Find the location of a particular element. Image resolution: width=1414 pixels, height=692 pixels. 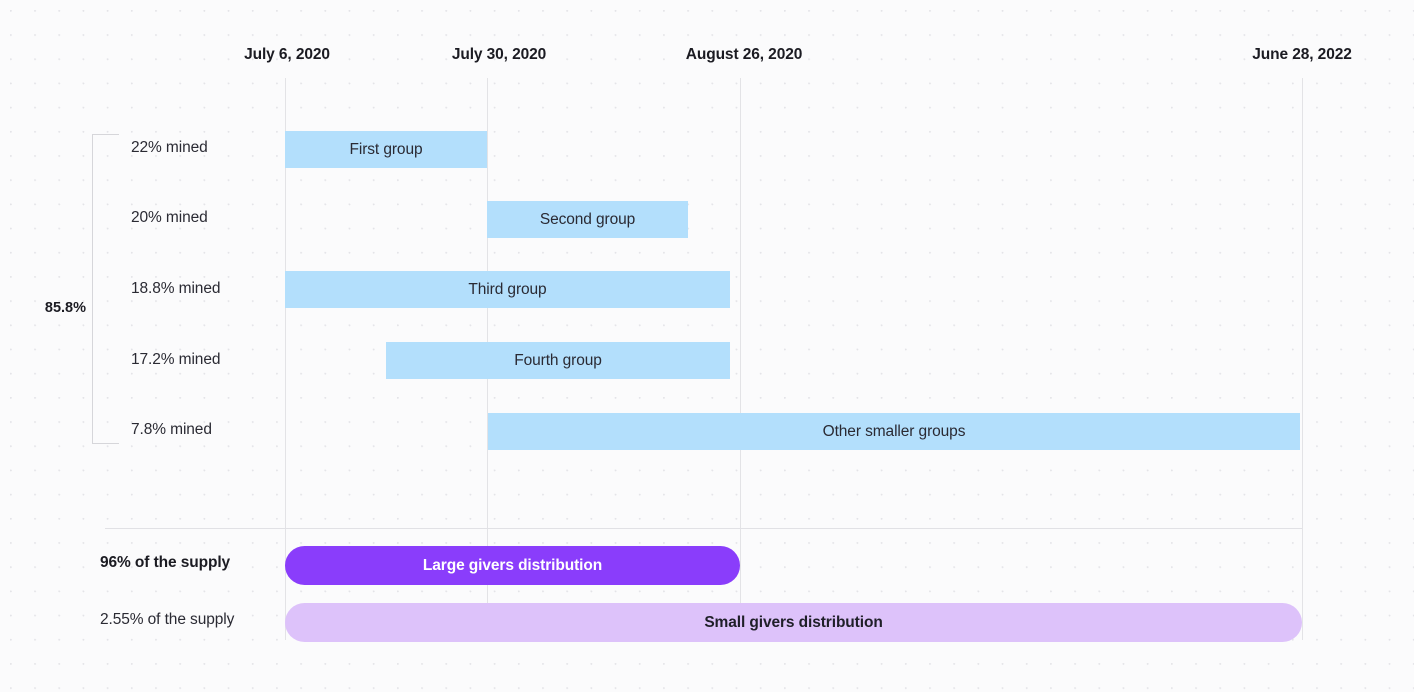

gridline-august-26-2020 is located at coordinates (740, 359).